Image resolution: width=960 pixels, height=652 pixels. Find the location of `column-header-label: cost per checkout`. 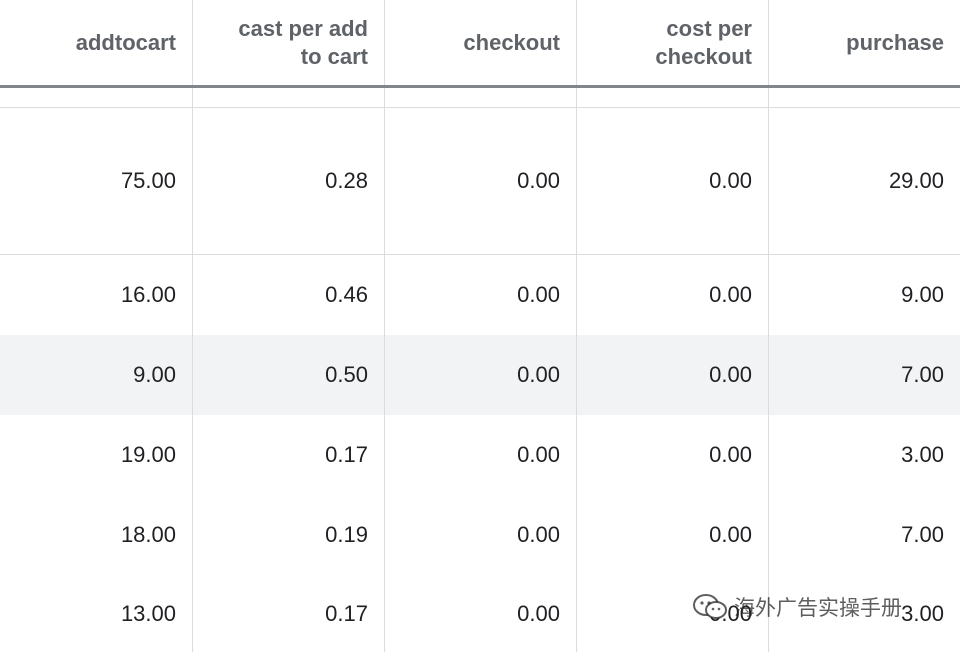

column-header-label: cost per checkout is located at coordinates (703, 42).